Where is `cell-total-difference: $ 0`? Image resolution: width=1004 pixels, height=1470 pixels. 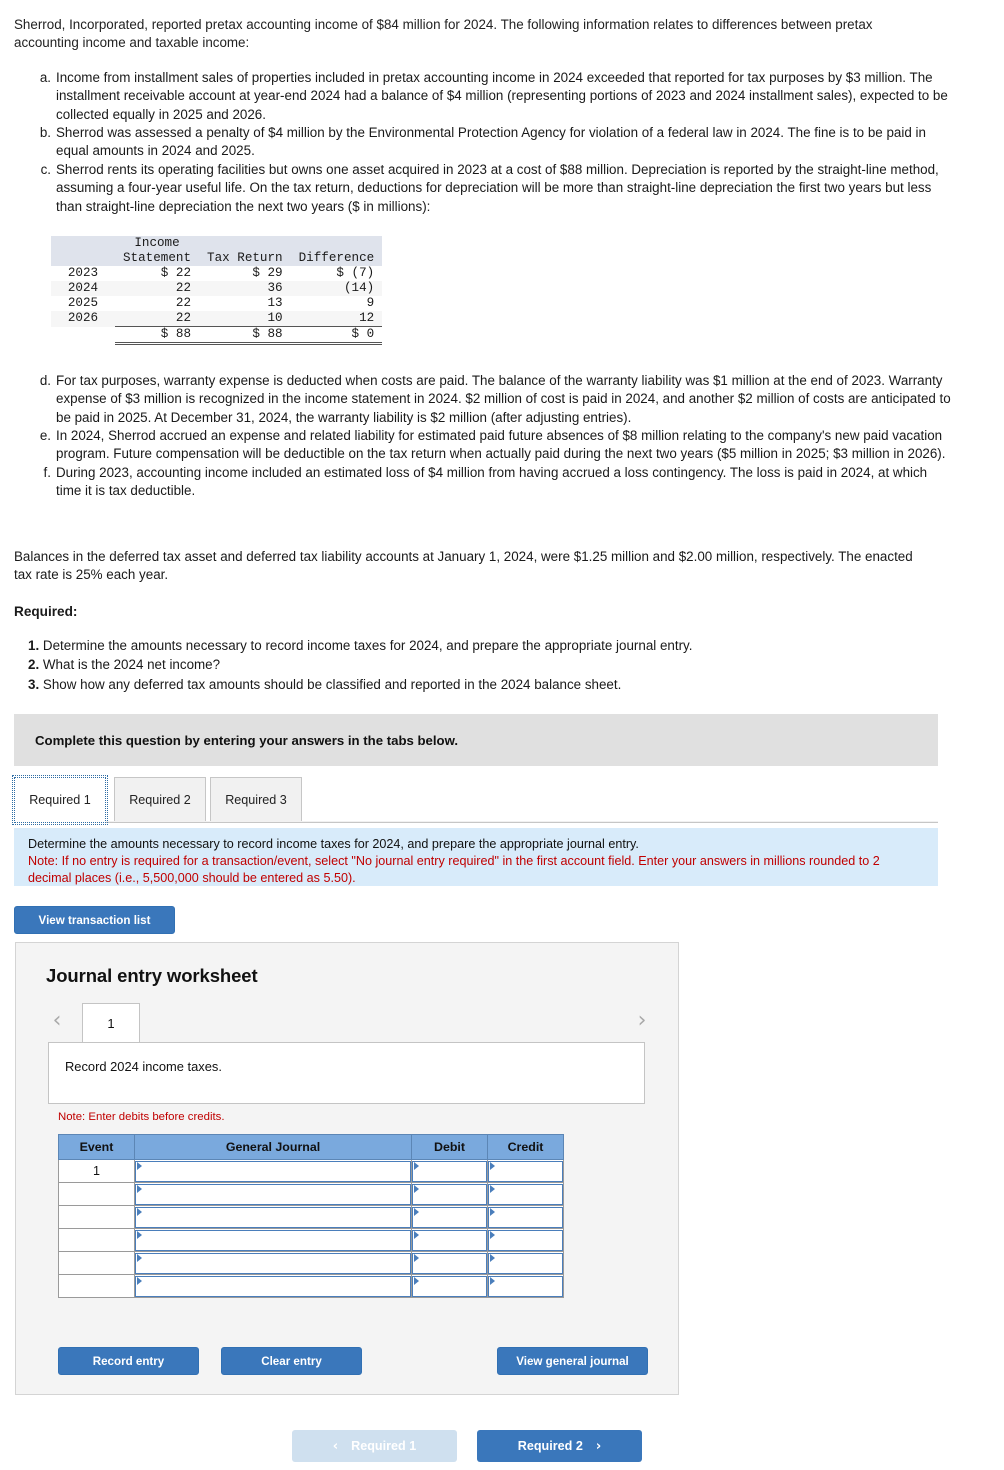 cell-total-difference: $ 0 is located at coordinates (336, 335).